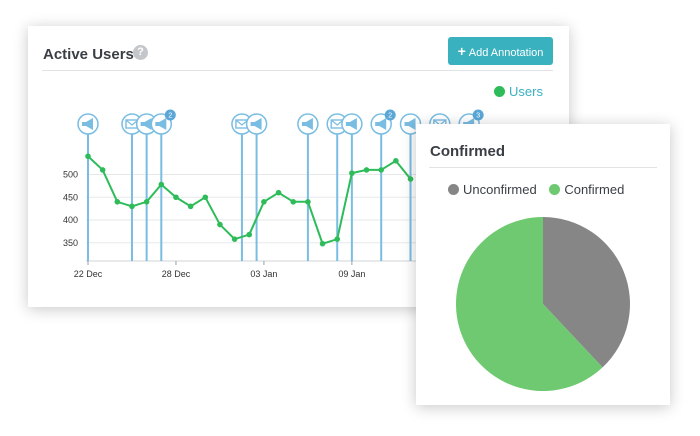 The width and height of the screenshot is (700, 436). I want to click on confirmed-pie-chart, so click(542, 304).